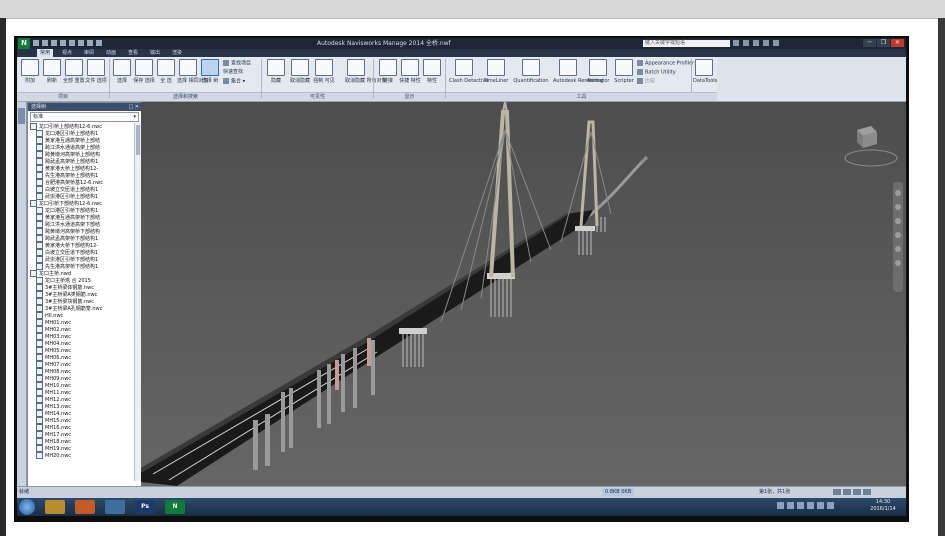 The width and height of the screenshot is (945, 536). I want to click on refresh-icon, so click(90, 43).